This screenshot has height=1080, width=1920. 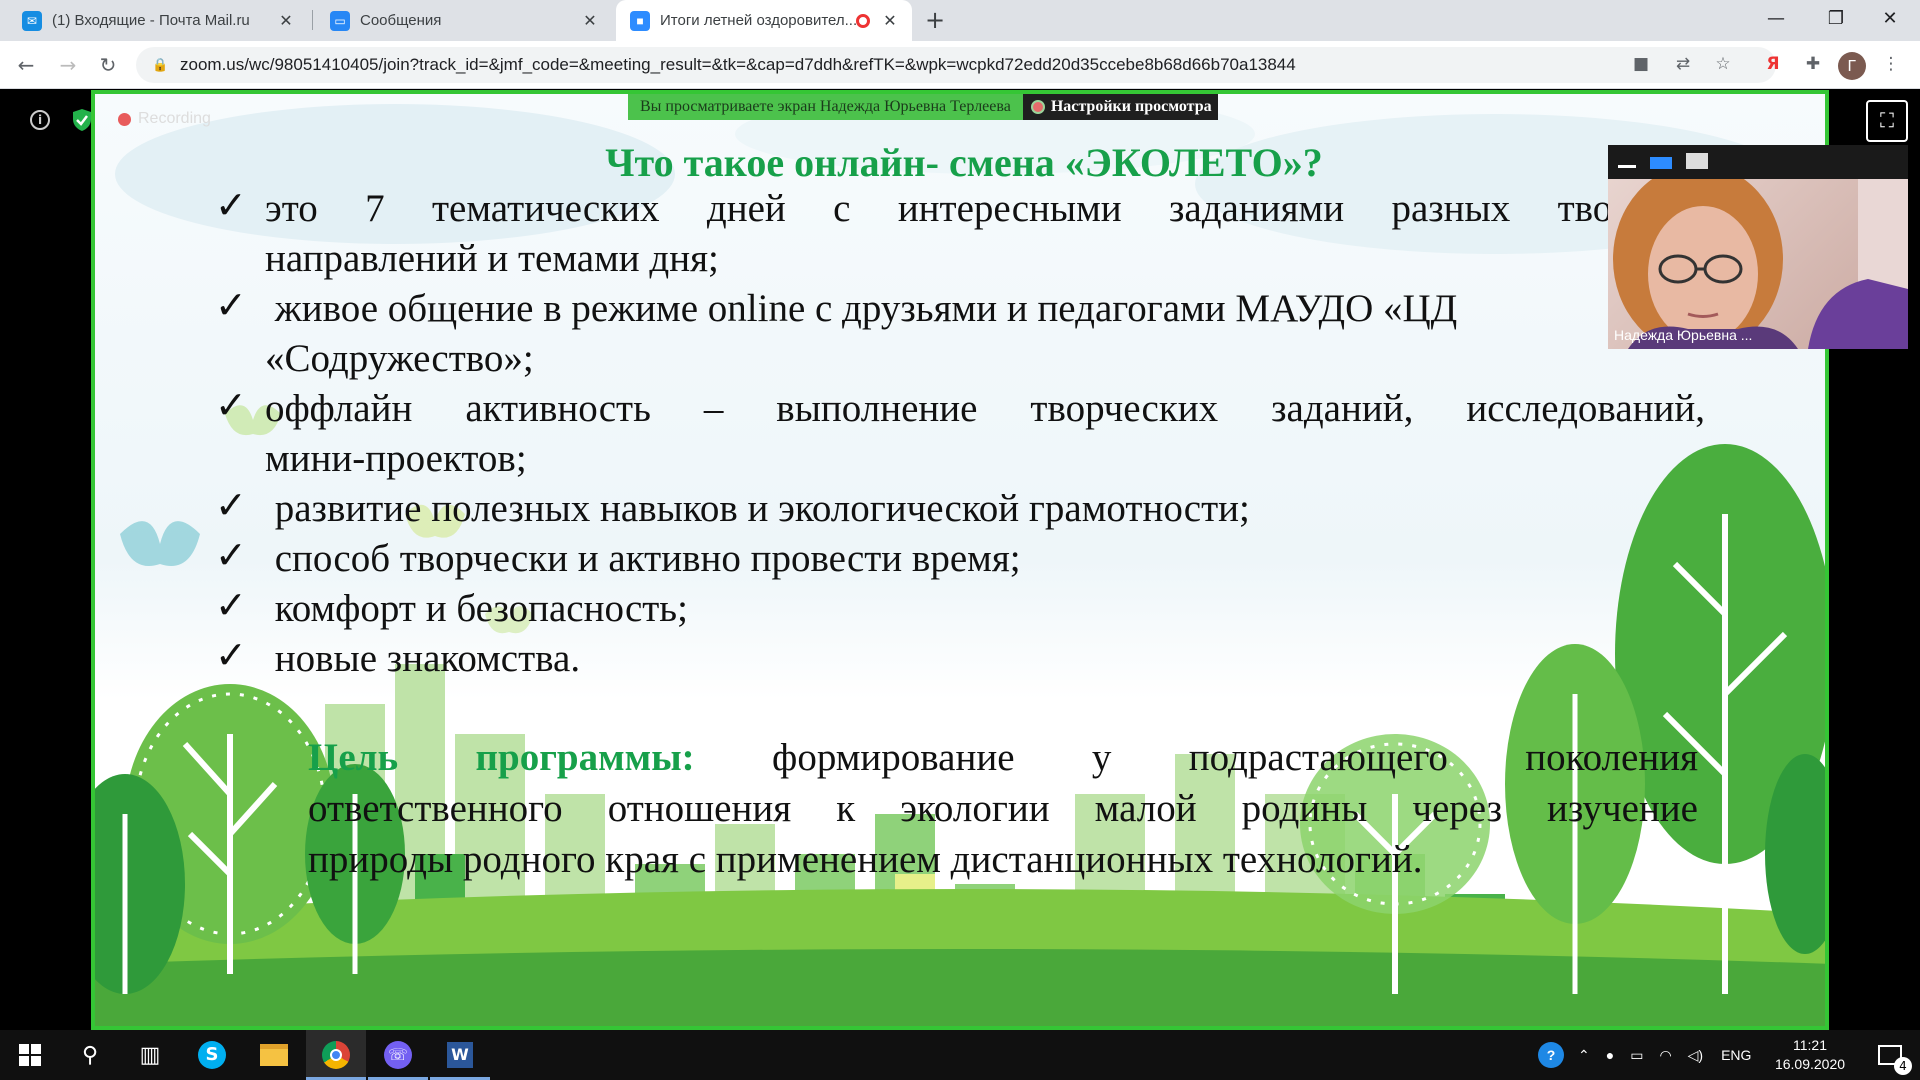 I want to click on view-options-icon, so click(x=1037, y=107).